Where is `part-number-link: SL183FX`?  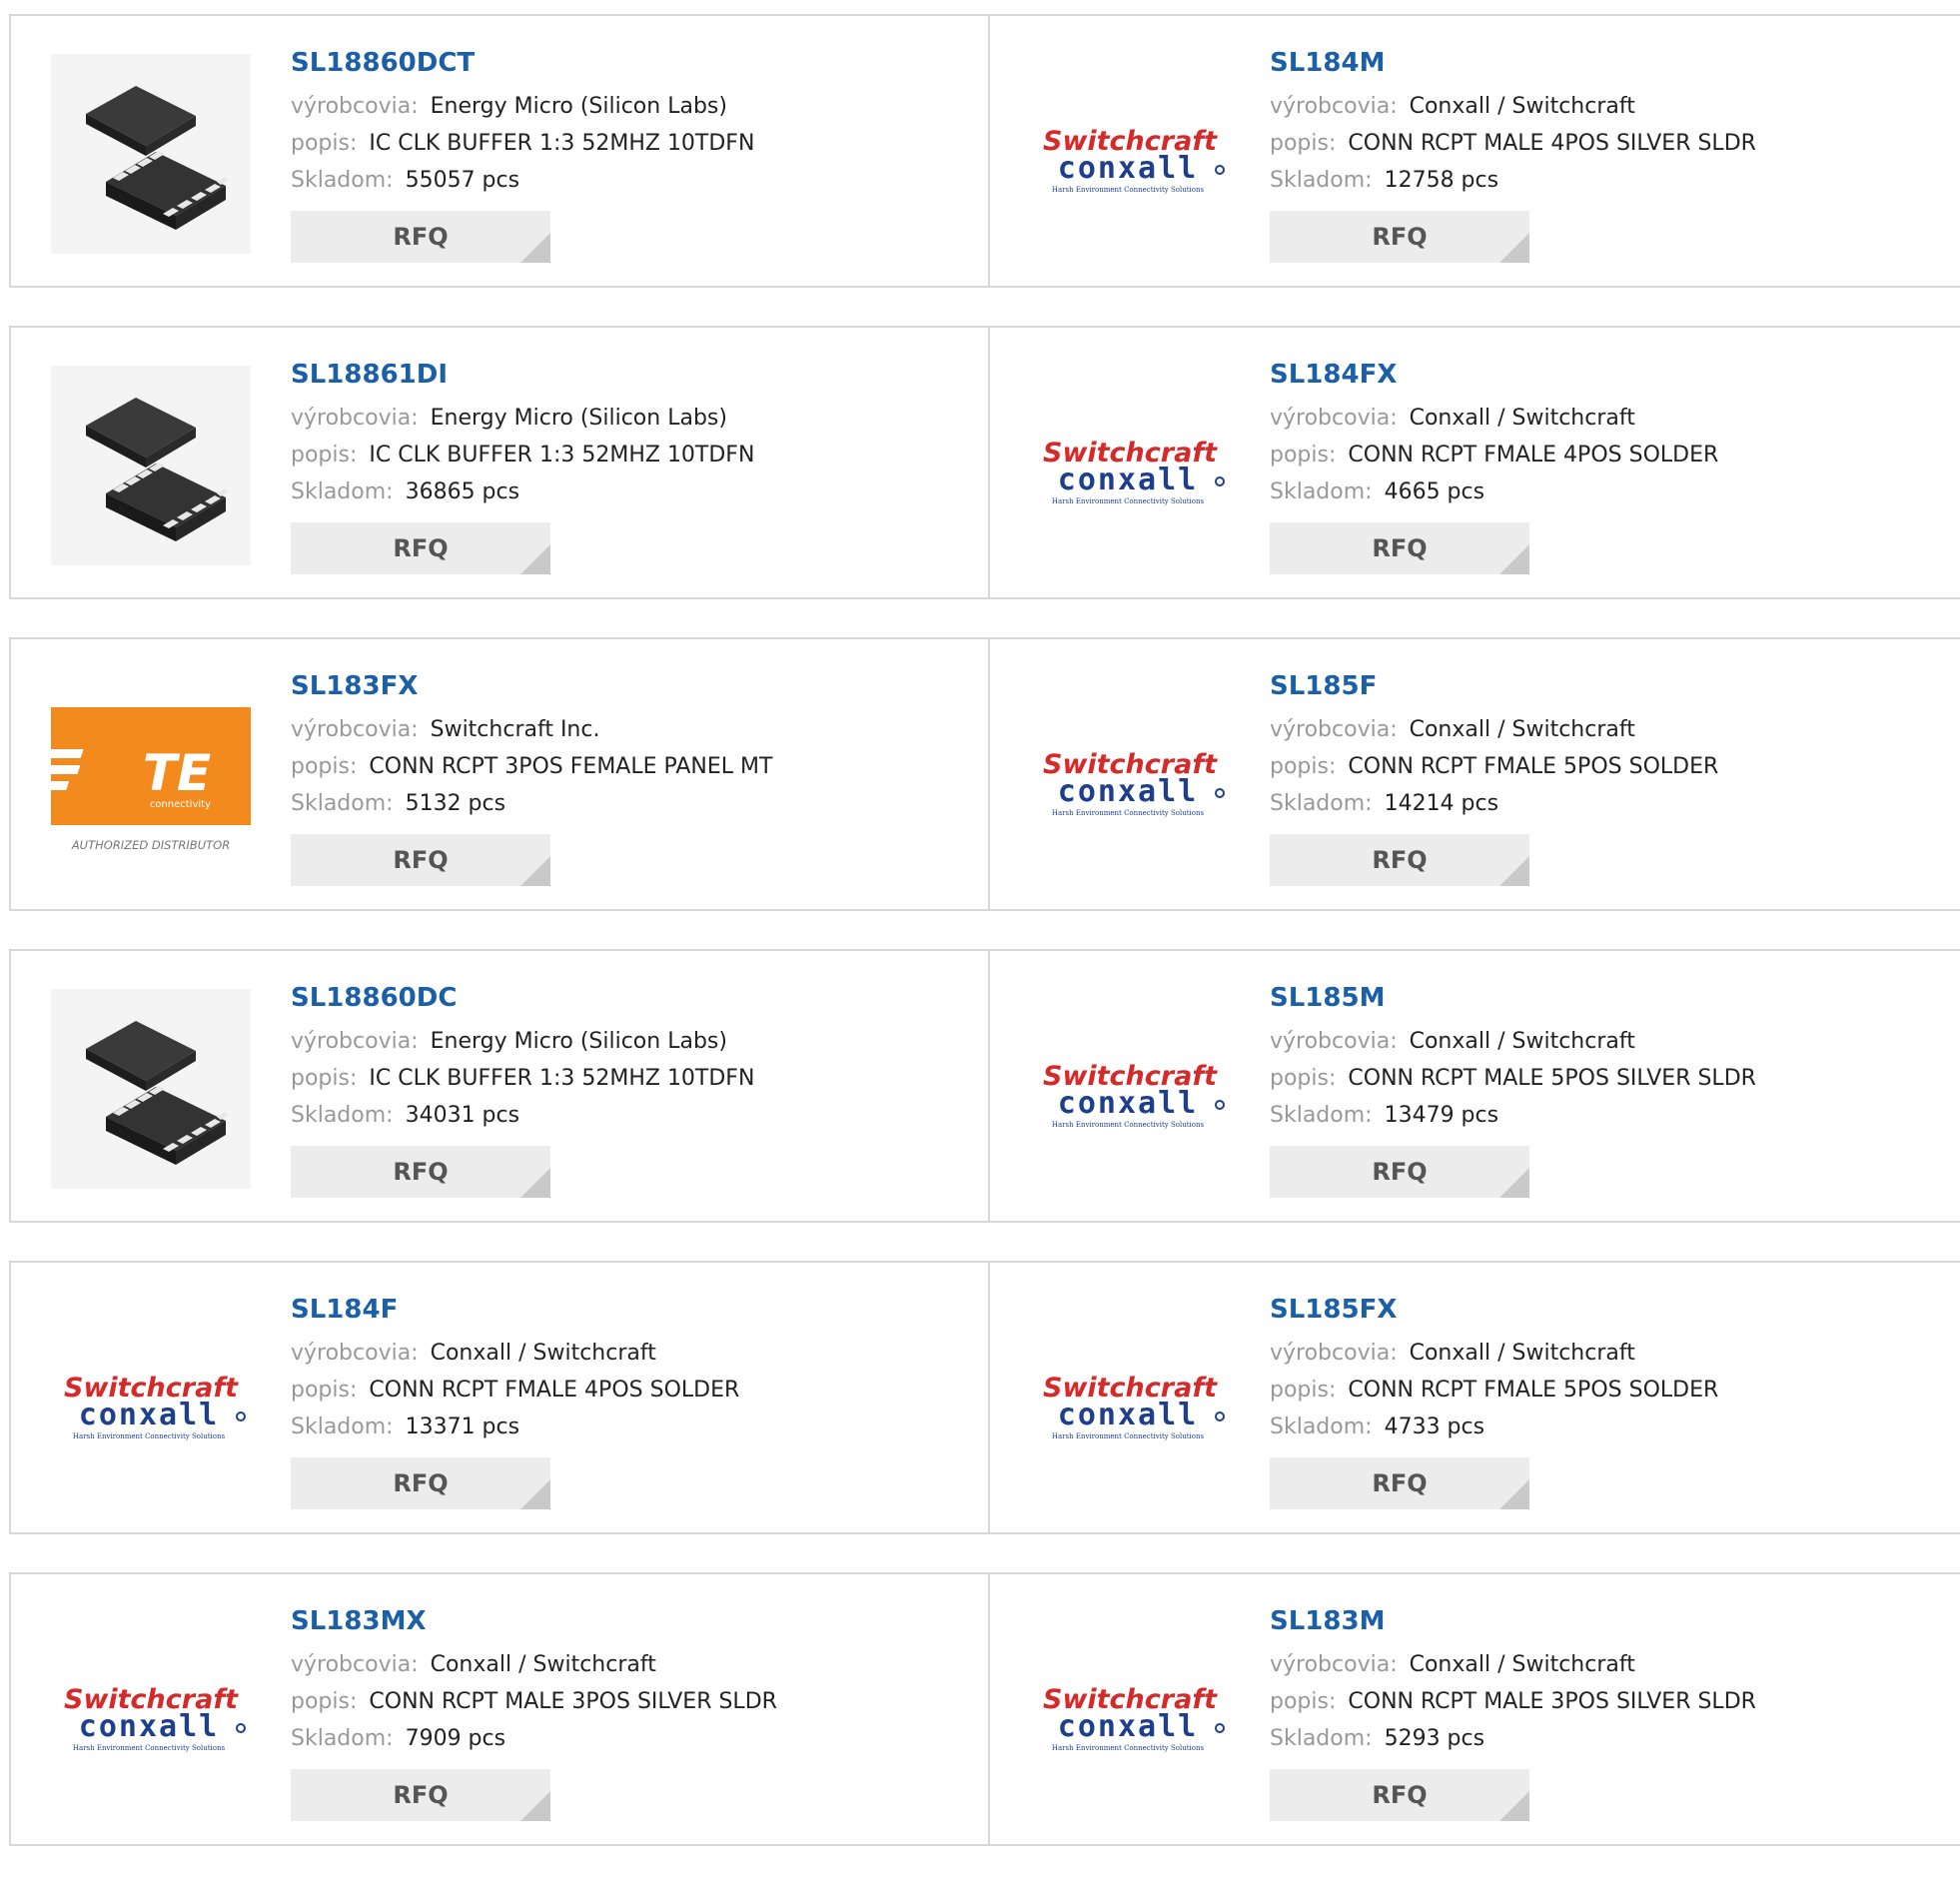
part-number-link: SL183FX is located at coordinates (531, 686).